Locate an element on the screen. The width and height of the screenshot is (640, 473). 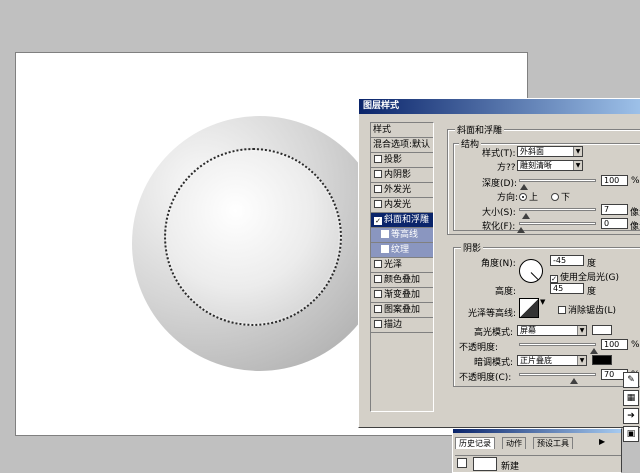
soften-input: 0 is located at coordinates (614, 223).